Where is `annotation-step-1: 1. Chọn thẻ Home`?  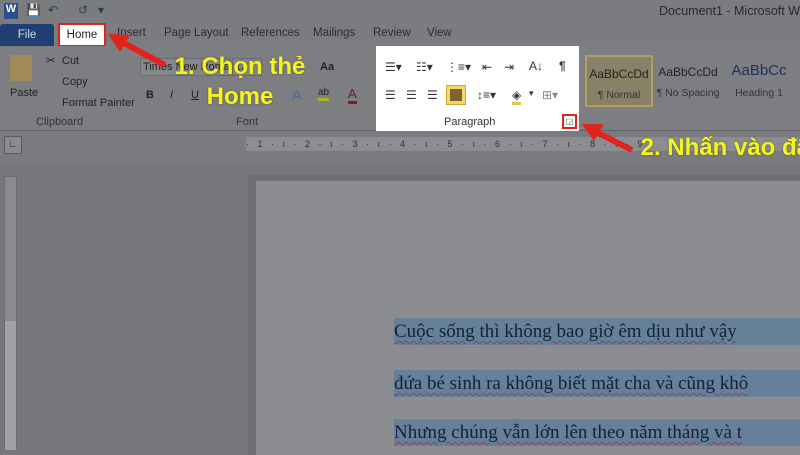 annotation-step-1: 1. Chọn thẻ Home is located at coordinates (240, 81).